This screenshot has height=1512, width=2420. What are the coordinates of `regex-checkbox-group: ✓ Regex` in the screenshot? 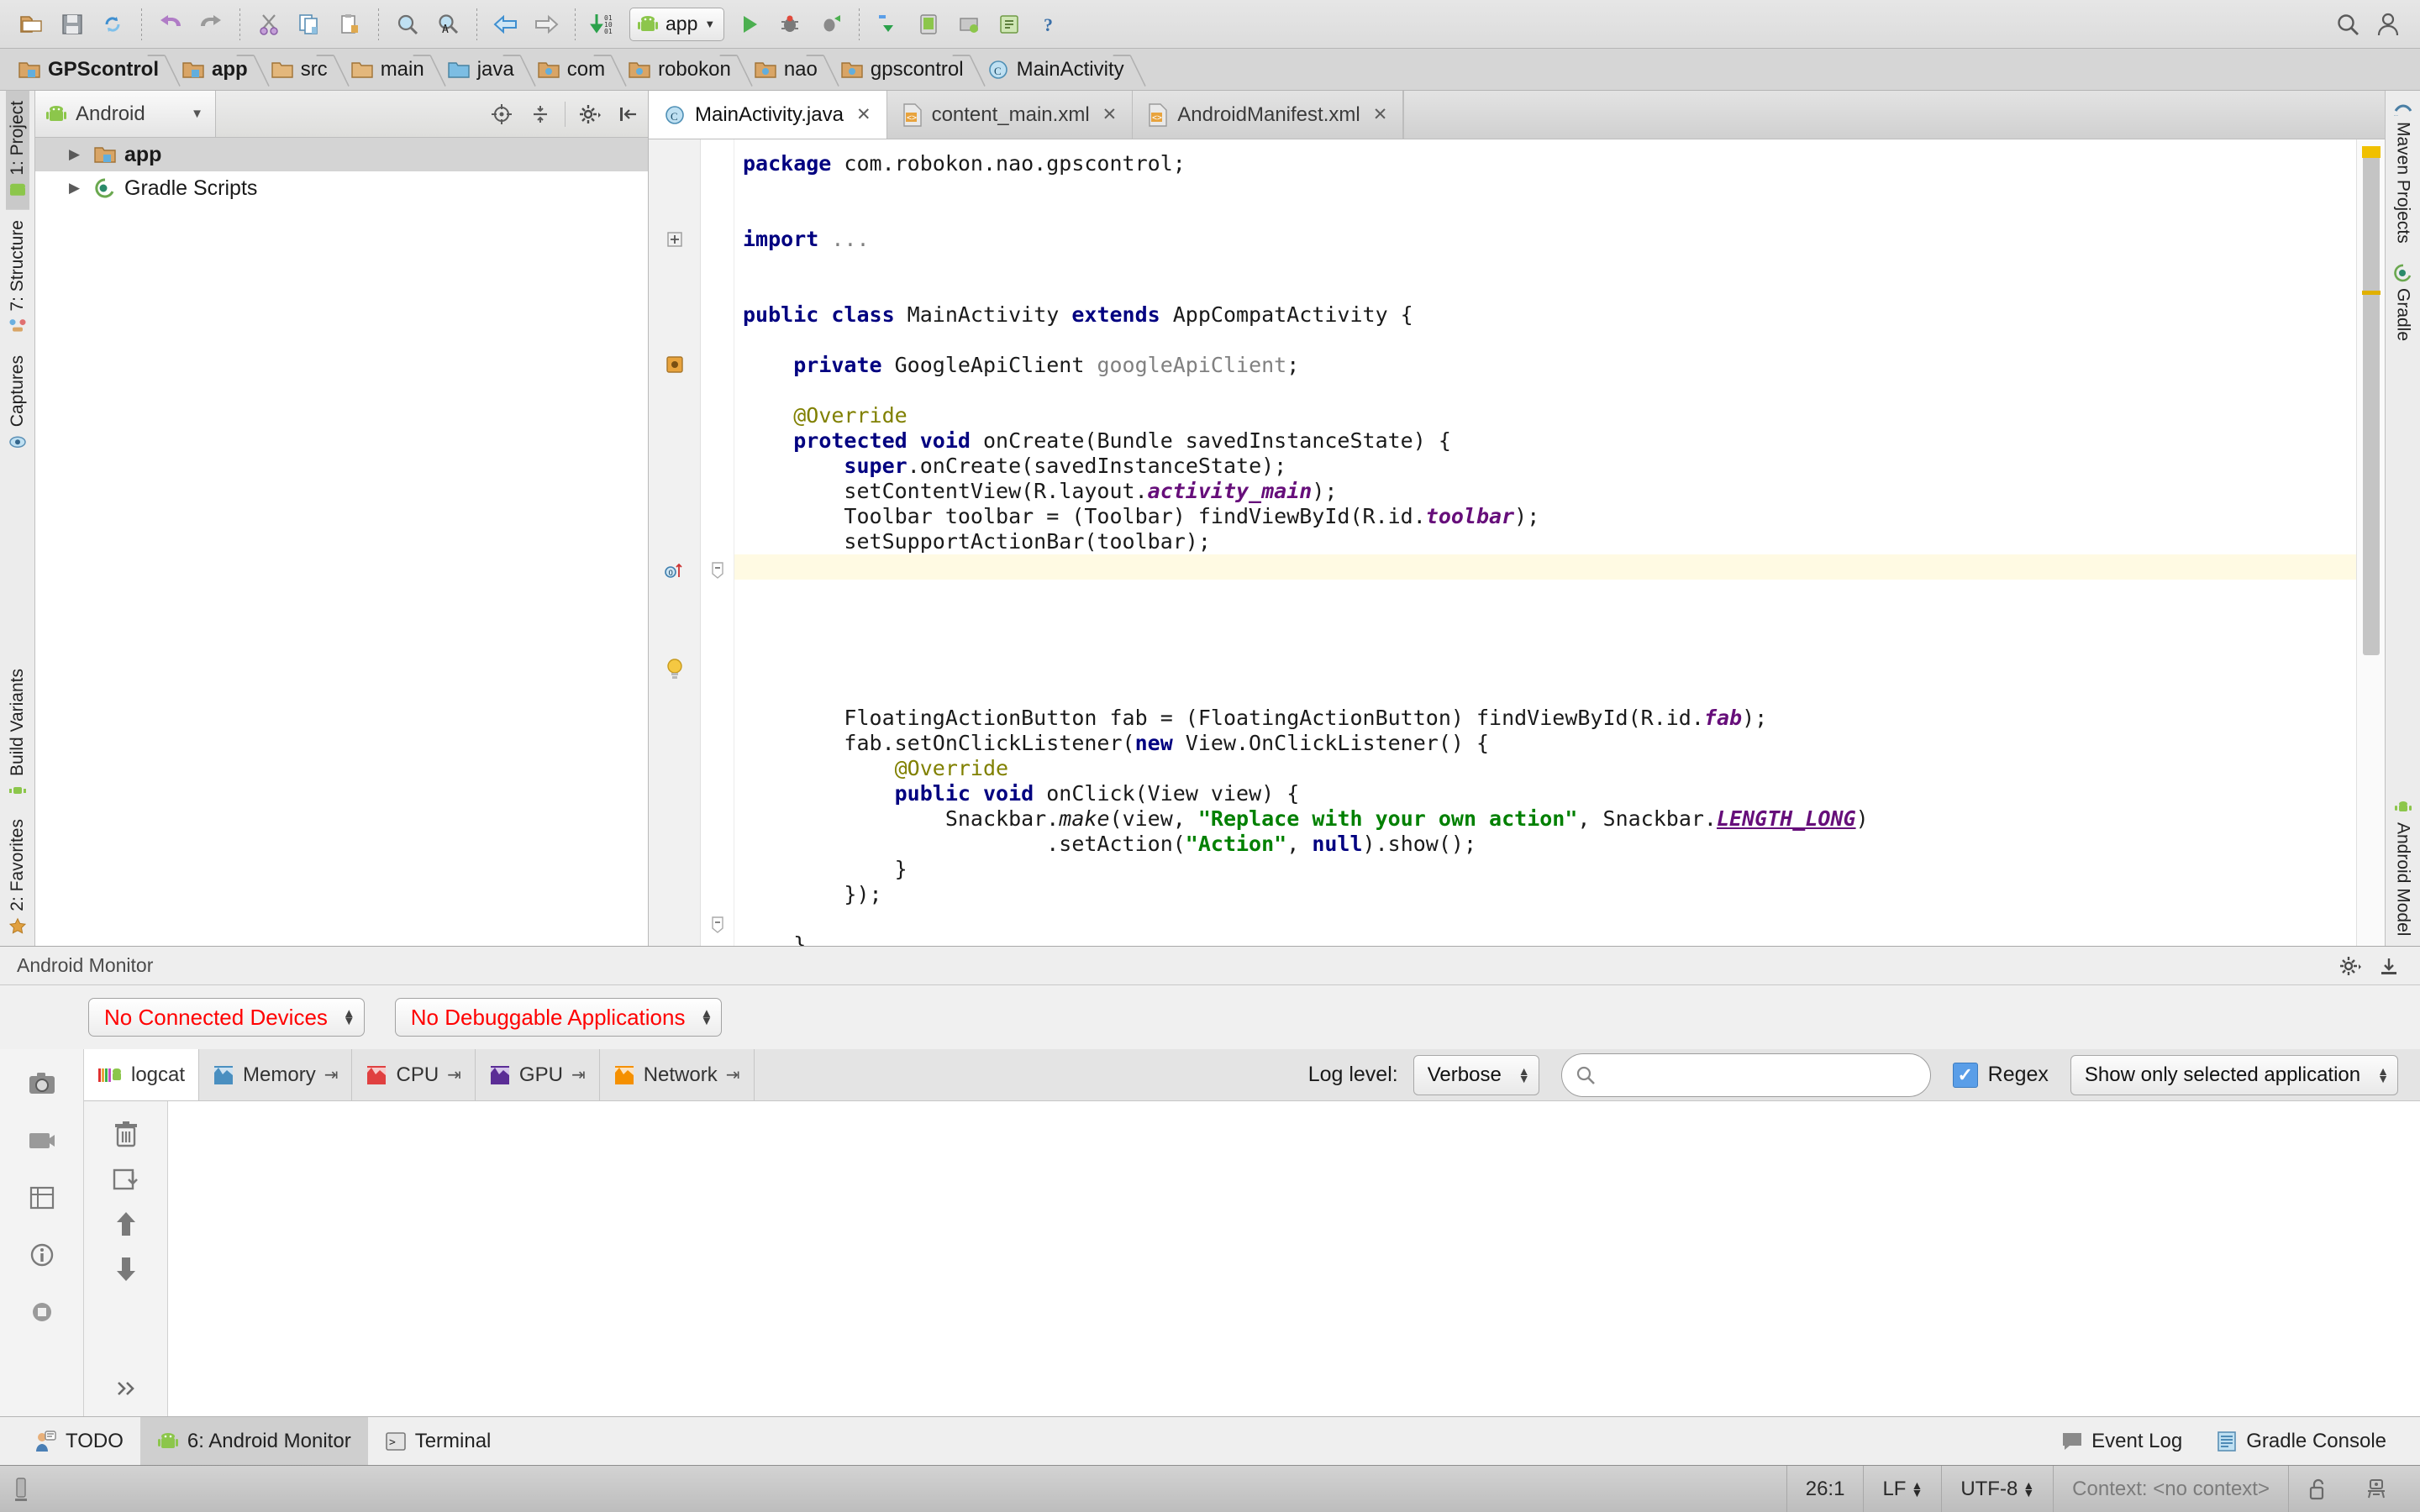 It's located at (2000, 1075).